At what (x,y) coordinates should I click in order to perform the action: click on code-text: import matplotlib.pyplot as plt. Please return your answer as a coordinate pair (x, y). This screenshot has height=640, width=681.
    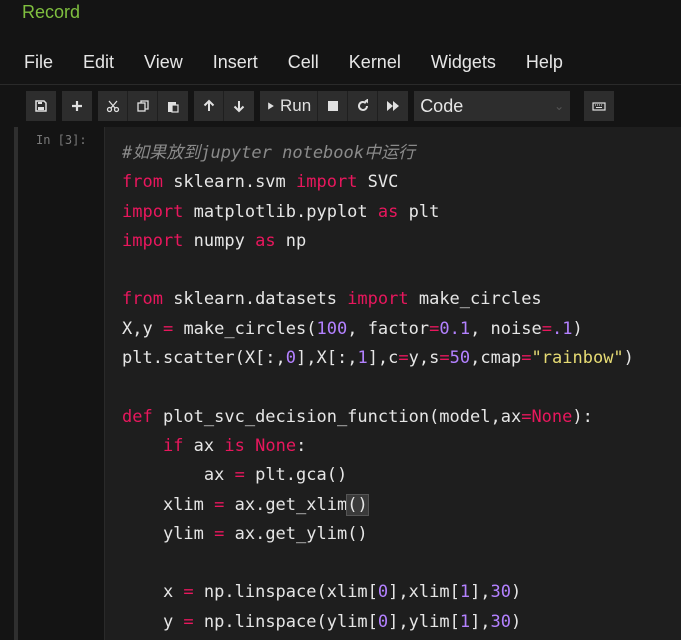
    Looking at the image, I should click on (281, 211).